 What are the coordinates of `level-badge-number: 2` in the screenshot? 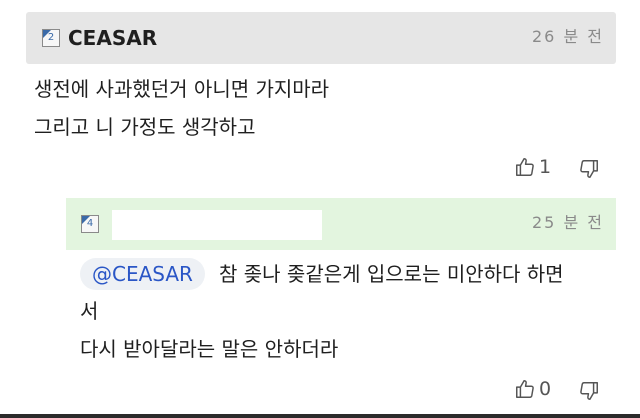 It's located at (51, 37).